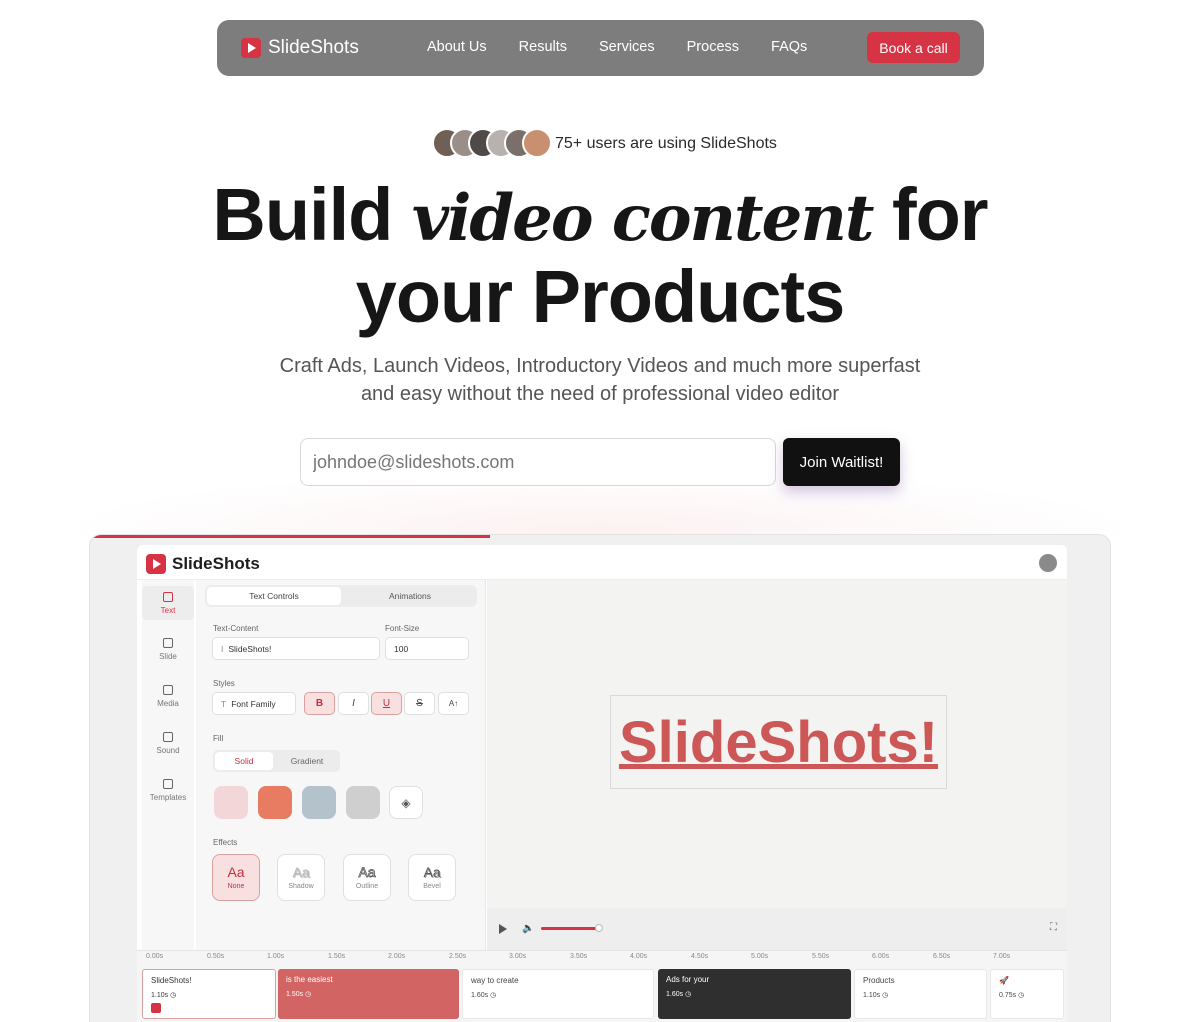  What do you see at coordinates (168, 656) in the screenshot?
I see `sidebar-item-label: Slide` at bounding box center [168, 656].